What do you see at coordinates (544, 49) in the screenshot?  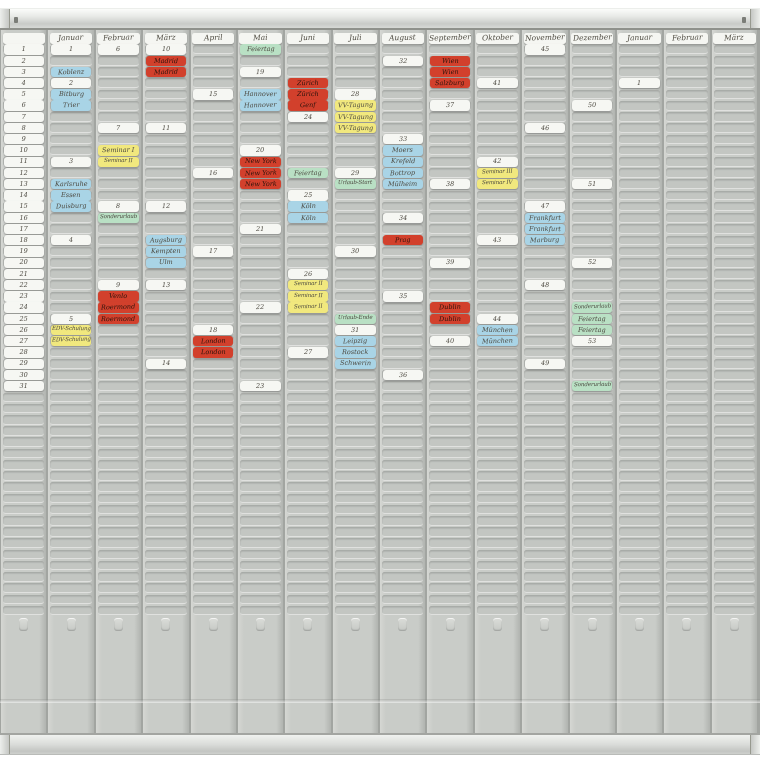 I see `card-slot: 45` at bounding box center [544, 49].